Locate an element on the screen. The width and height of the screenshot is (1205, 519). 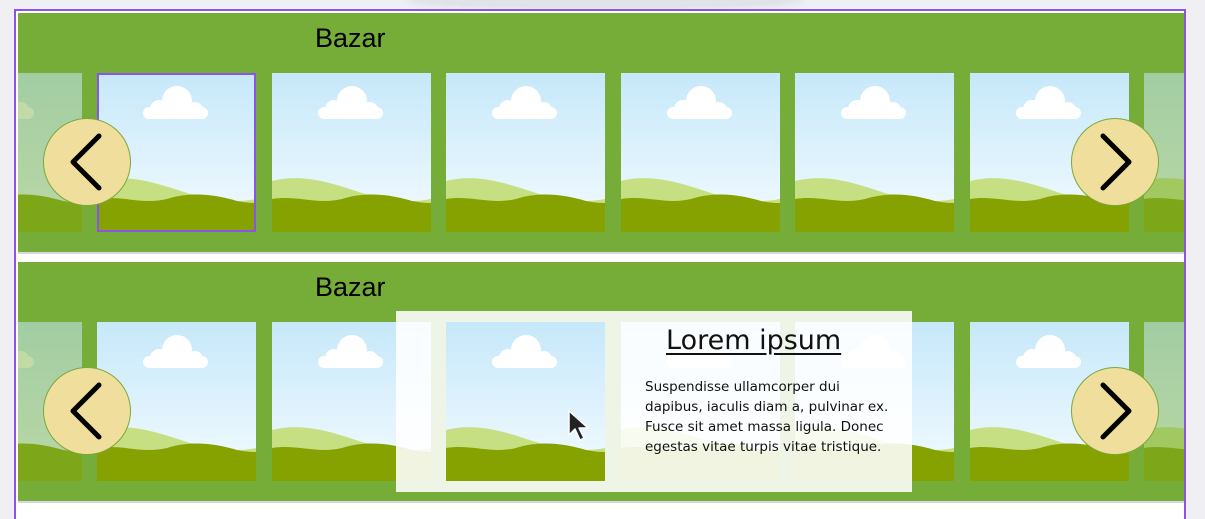
popup-image is located at coordinates (525, 401).